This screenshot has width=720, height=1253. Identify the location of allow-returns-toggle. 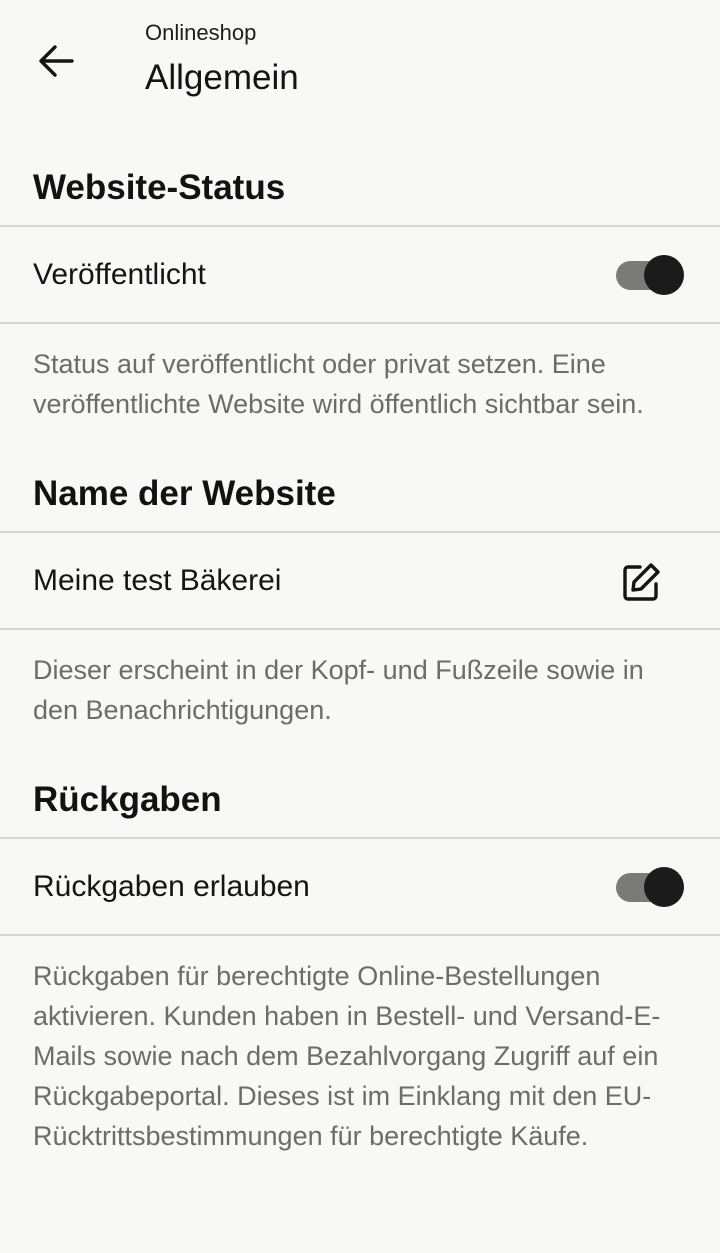
(650, 887).